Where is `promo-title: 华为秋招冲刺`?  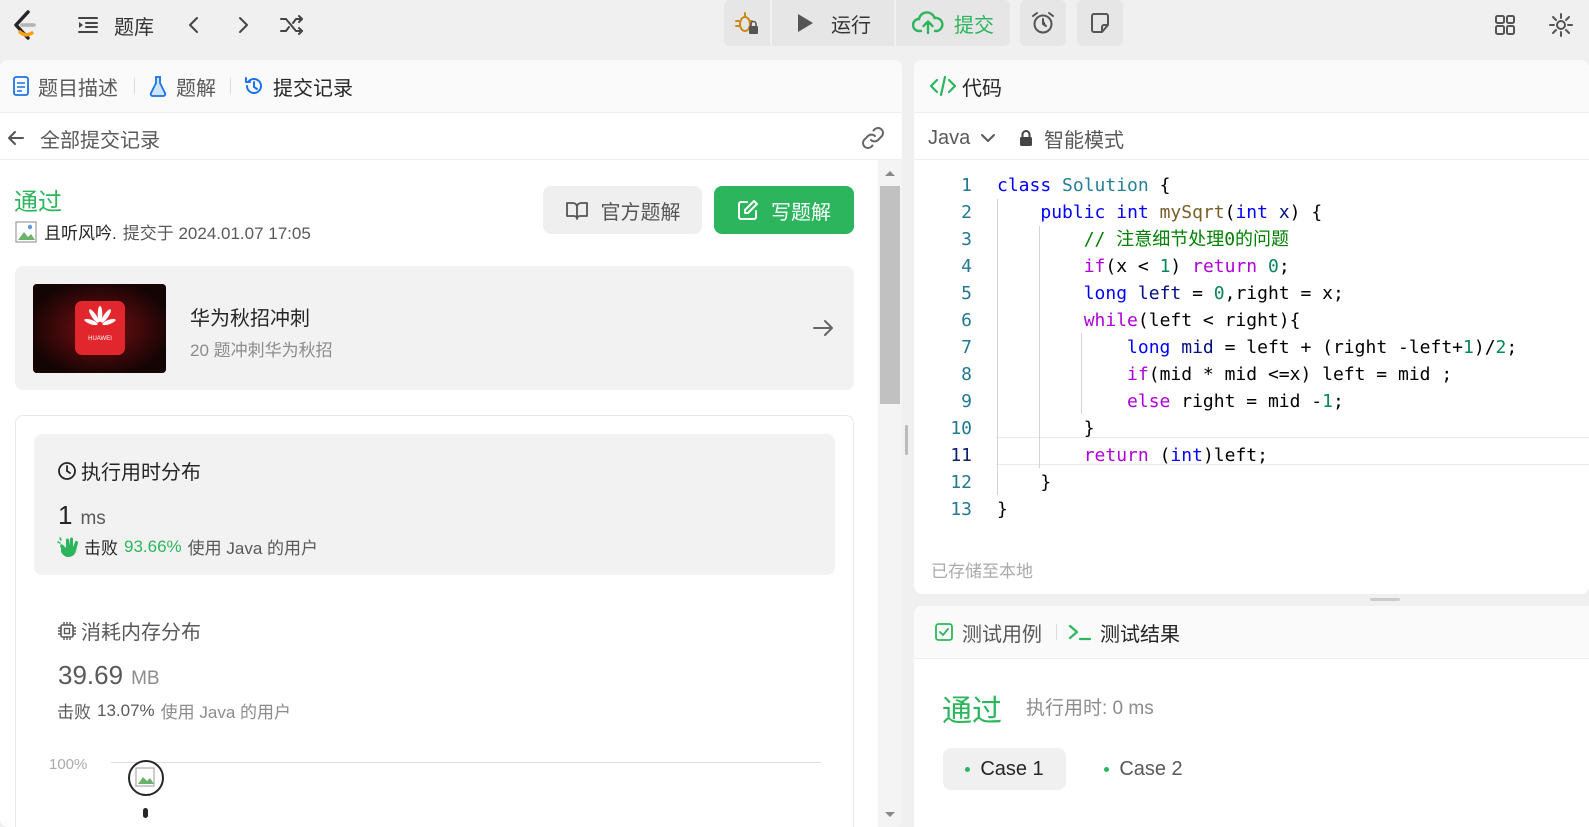
promo-title: 华为秋招冲刺 is located at coordinates (250, 319).